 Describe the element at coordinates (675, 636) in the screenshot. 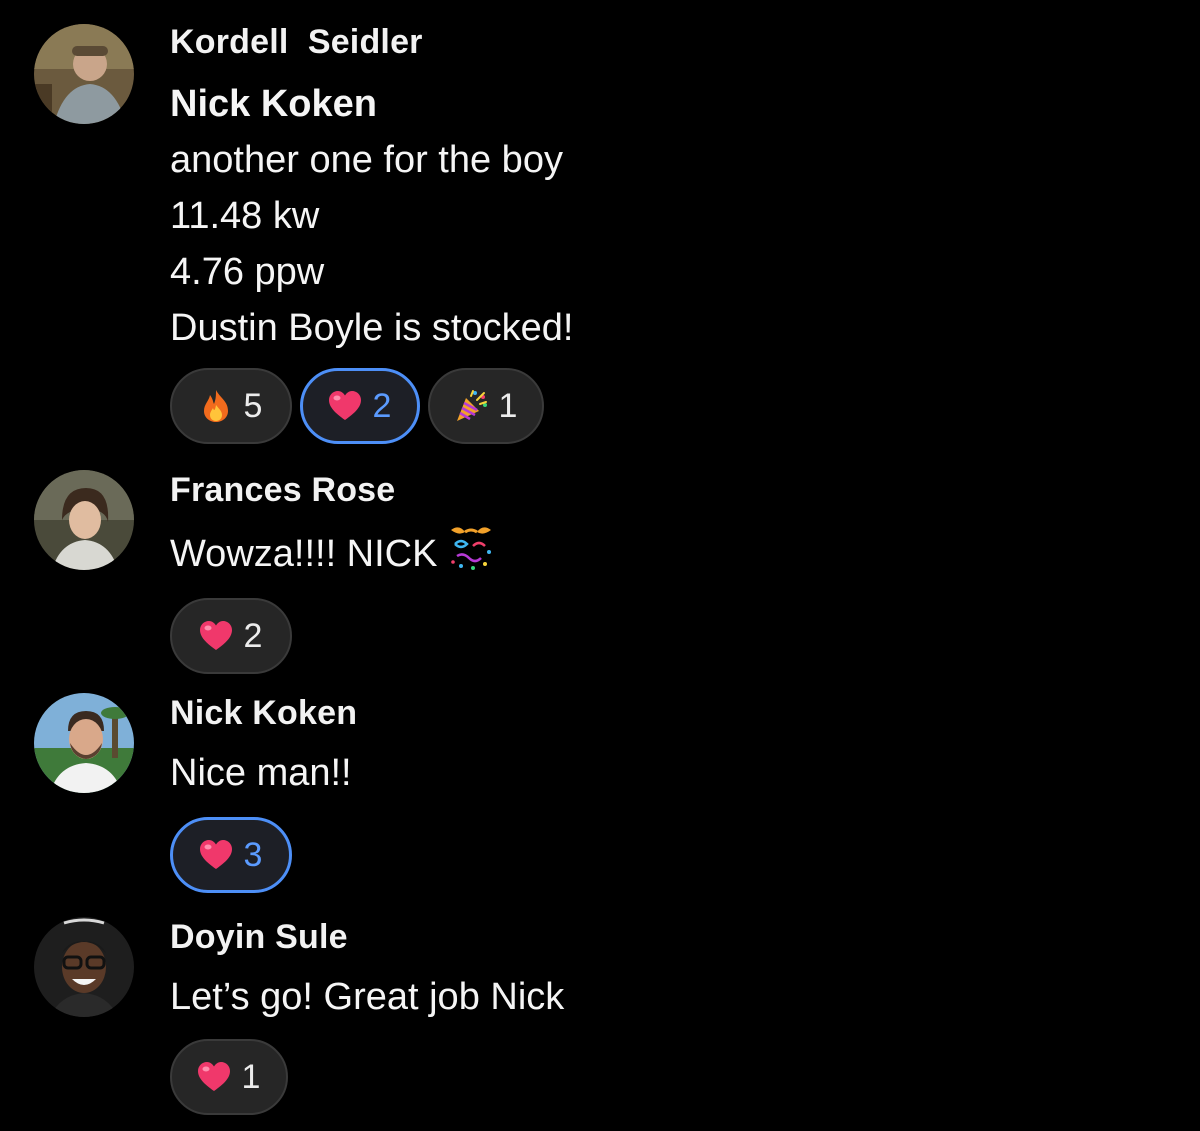

I see `reaction-bar: 2` at that location.